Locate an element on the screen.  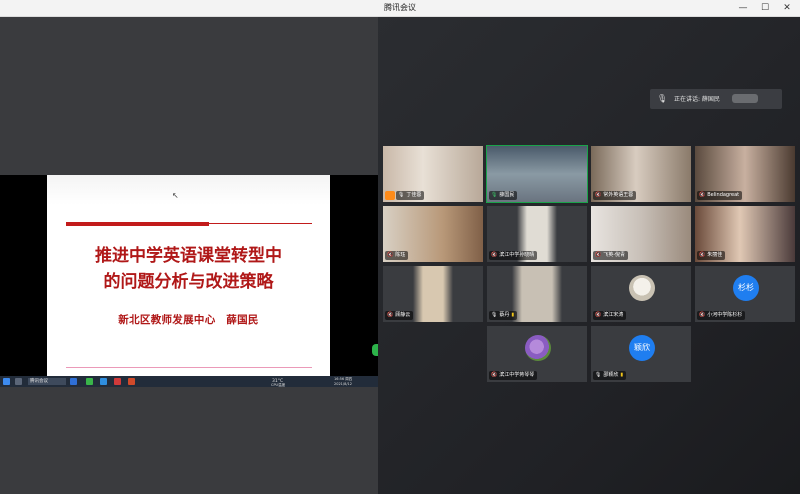
participant-tile: 🔇 飞英-倪青 is located at coordinates (641, 234).